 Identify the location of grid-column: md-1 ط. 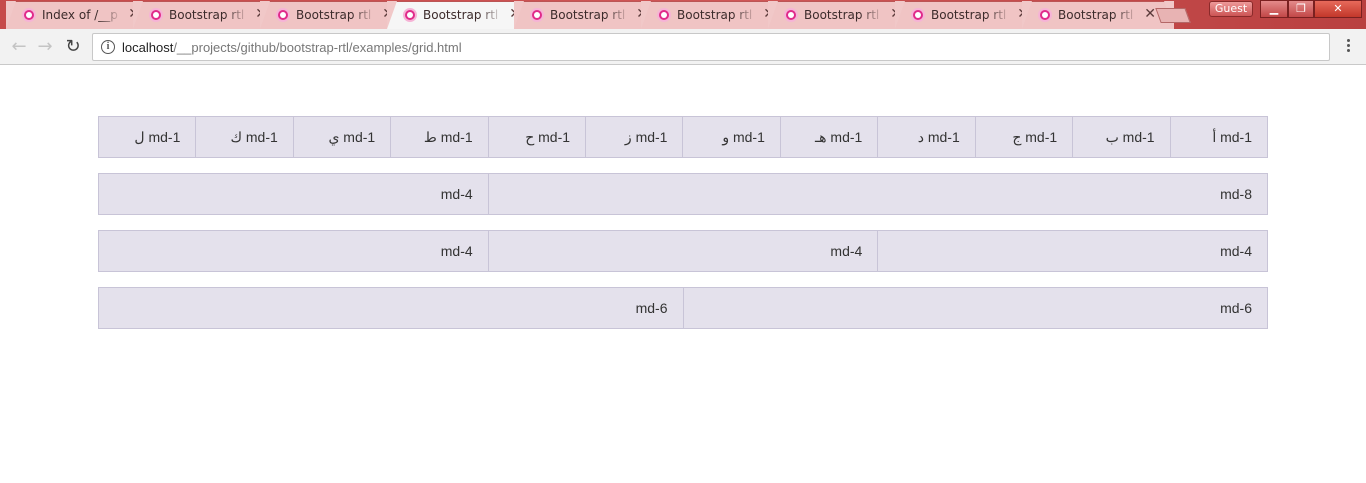
(439, 137).